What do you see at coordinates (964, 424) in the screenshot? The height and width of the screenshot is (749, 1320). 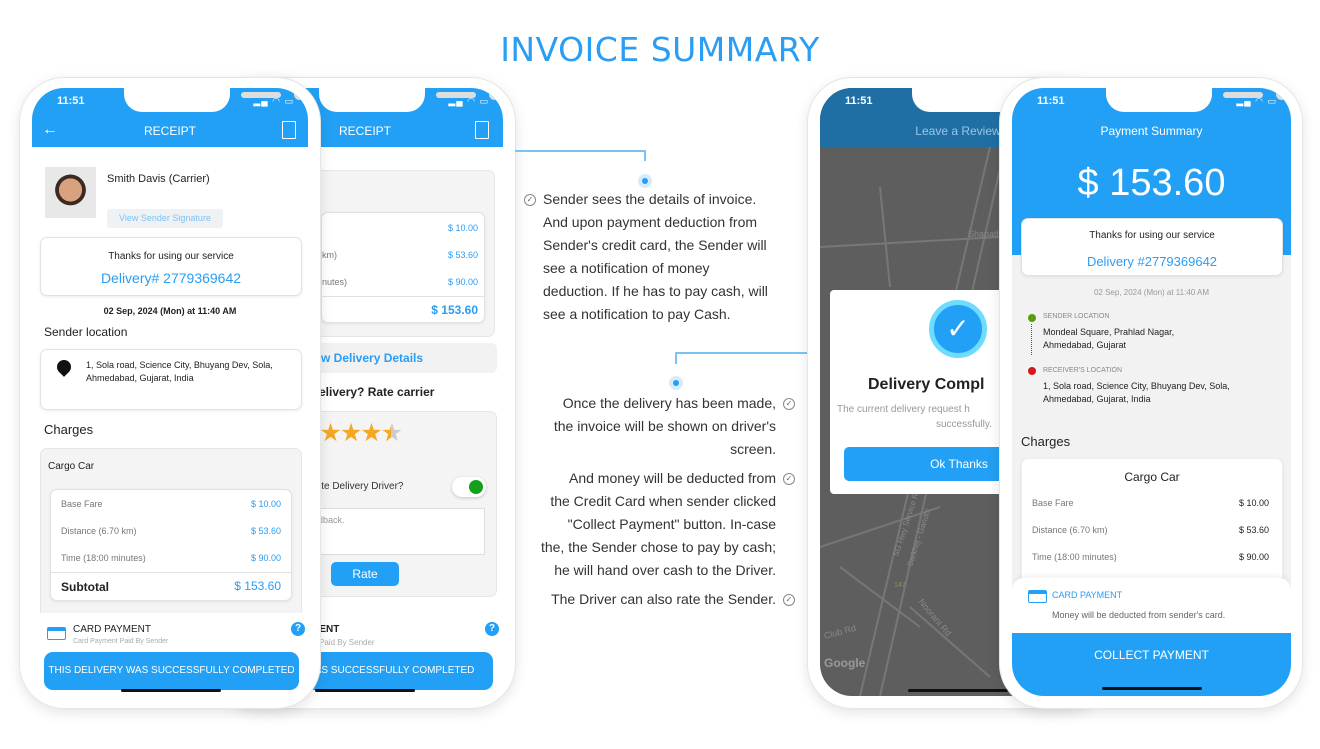 I see `dialog-text: successfully.` at bounding box center [964, 424].